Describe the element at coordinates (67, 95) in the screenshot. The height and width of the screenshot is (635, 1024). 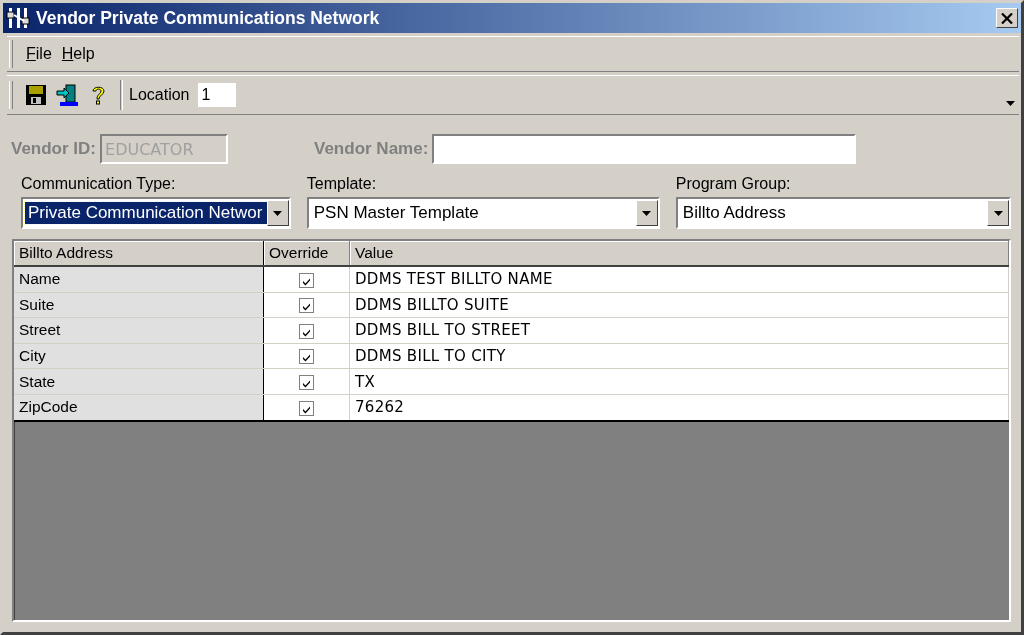
I see `exit-door-icon` at that location.